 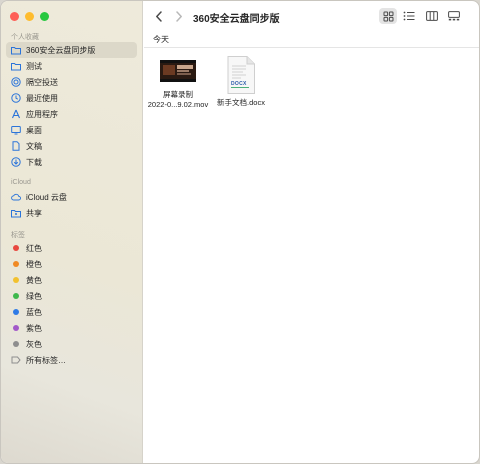 What do you see at coordinates (34, 328) in the screenshot?
I see `sidebar-item-label: 紫色` at bounding box center [34, 328].